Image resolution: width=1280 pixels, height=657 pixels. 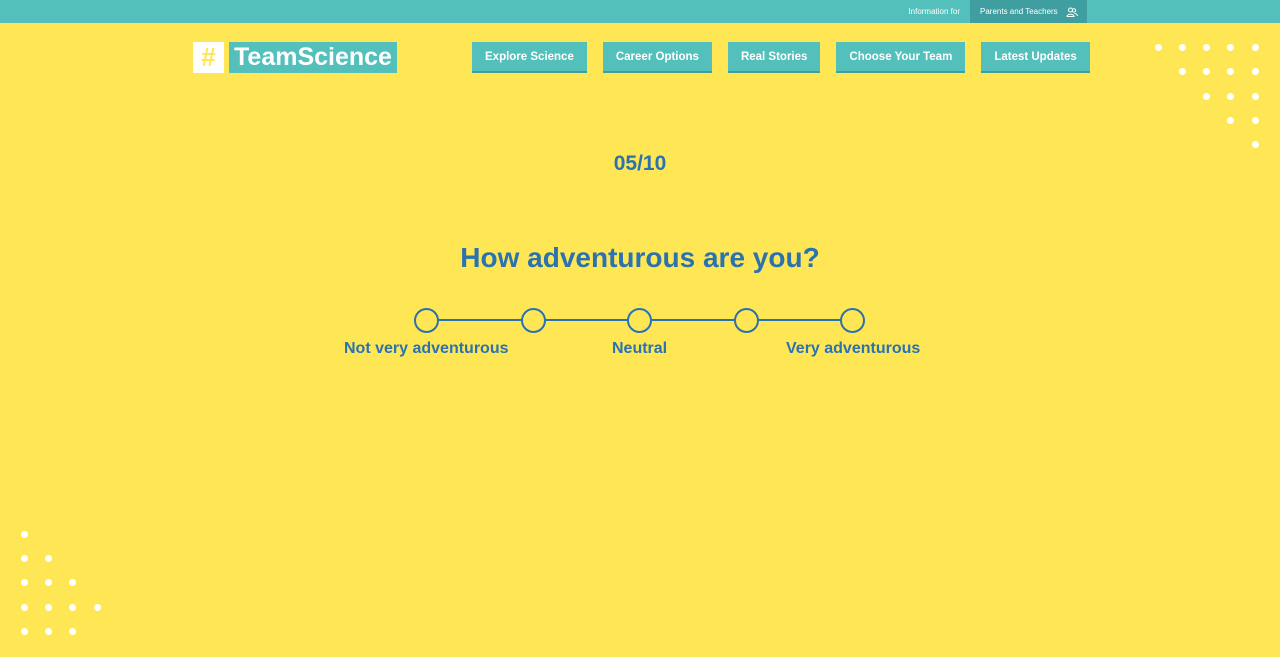 What do you see at coordinates (529, 57) in the screenshot?
I see `nav-explore-science: Explore Science` at bounding box center [529, 57].